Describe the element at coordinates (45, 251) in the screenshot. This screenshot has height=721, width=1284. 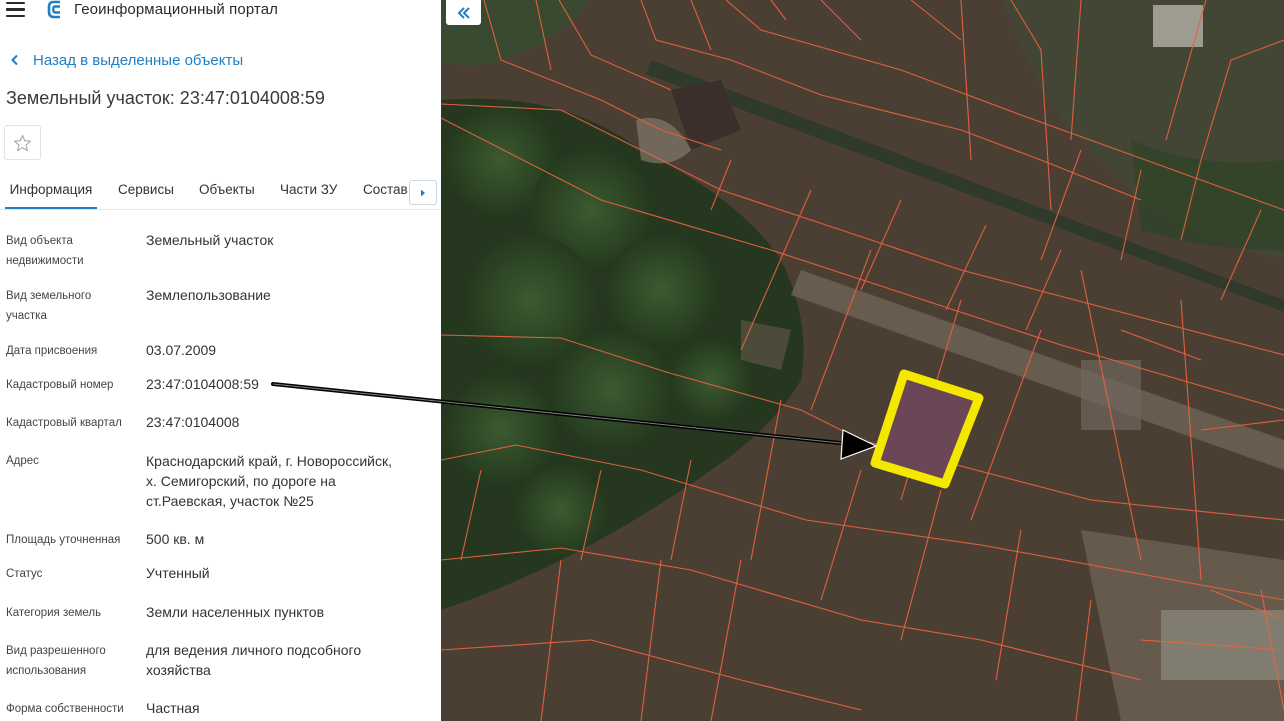
I see `label-object-kind: Вид объекта недвижимости` at that location.